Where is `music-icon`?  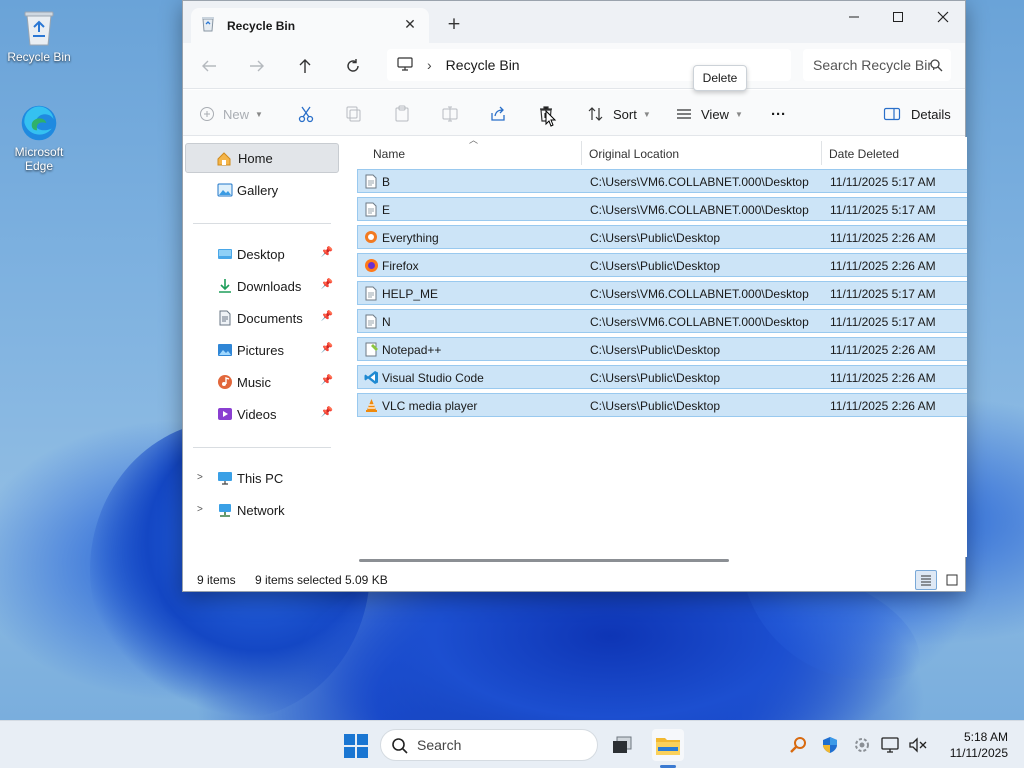
music-icon is located at coordinates (225, 382).